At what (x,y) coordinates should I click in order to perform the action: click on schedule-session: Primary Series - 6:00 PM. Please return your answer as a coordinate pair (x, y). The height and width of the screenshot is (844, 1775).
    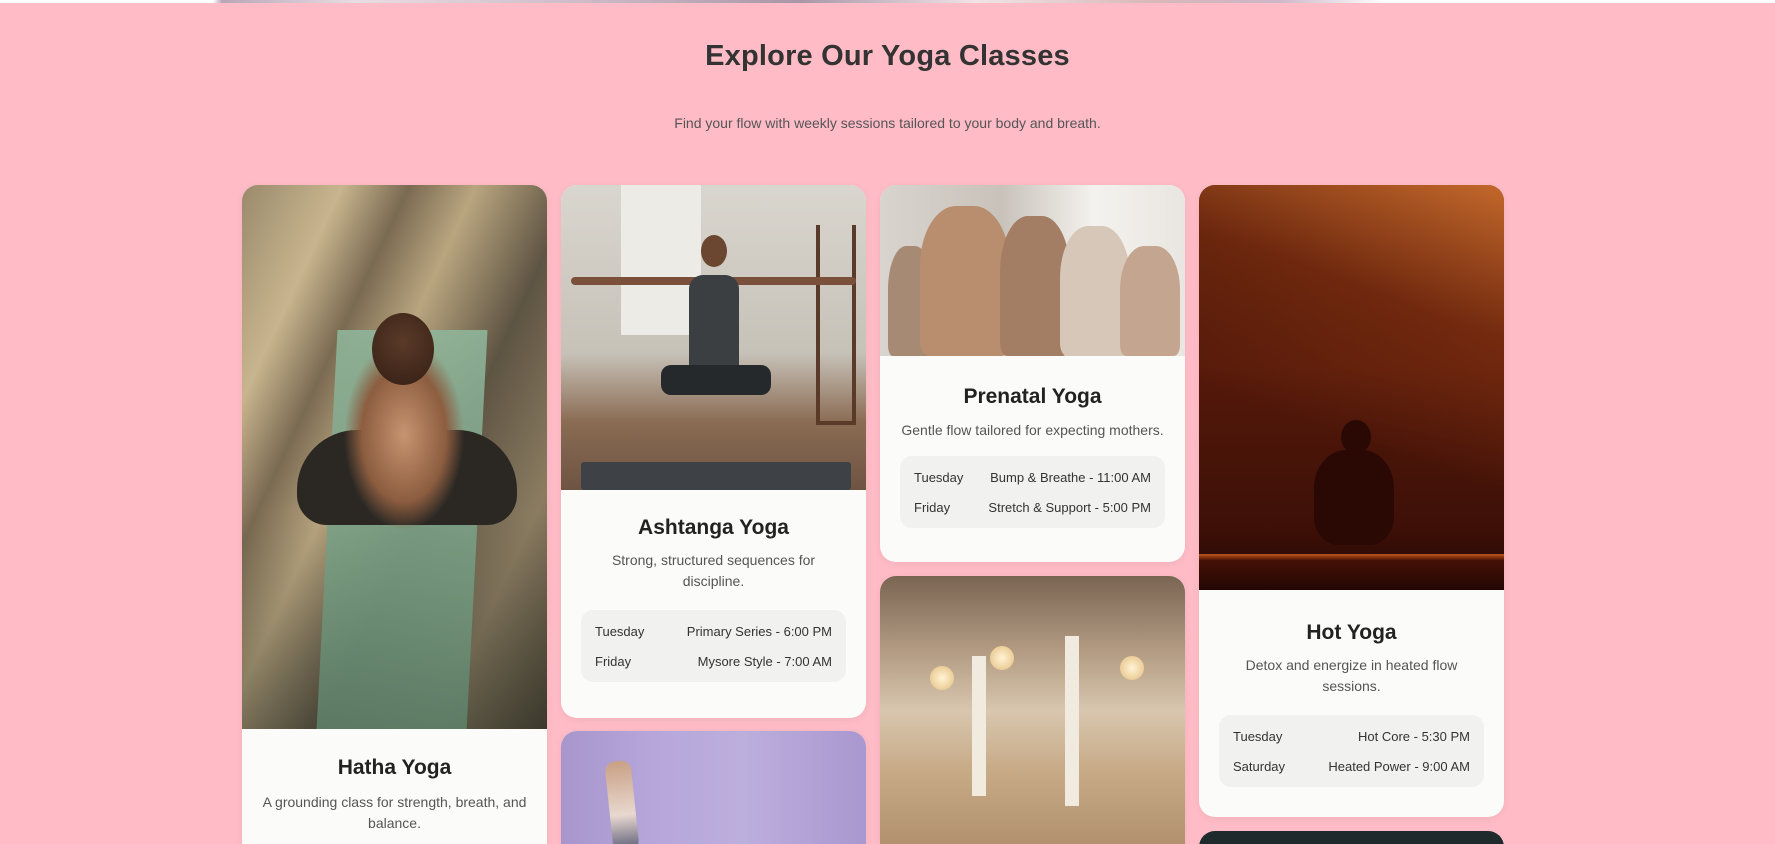
    Looking at the image, I should click on (759, 631).